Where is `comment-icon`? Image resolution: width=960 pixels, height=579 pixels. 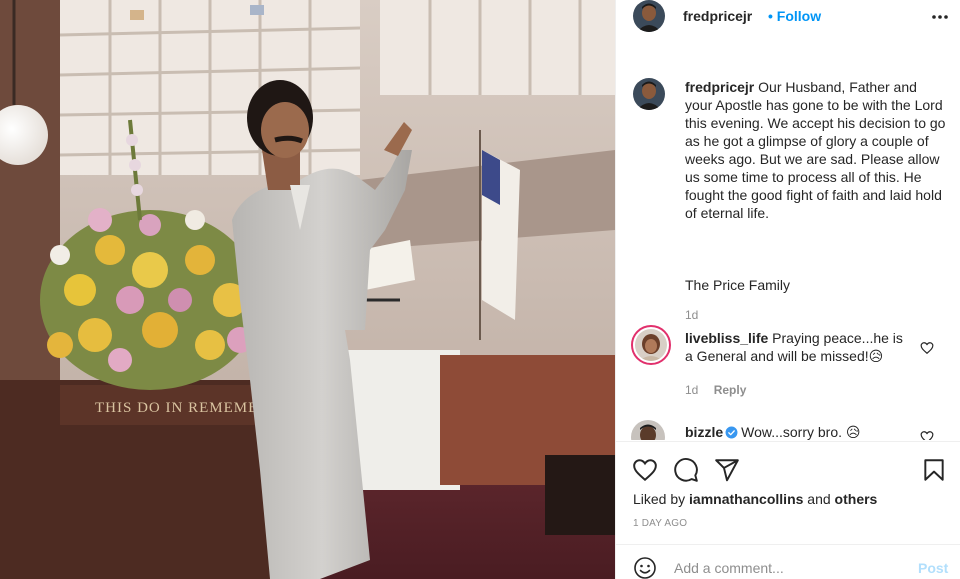
comment-icon is located at coordinates (686, 470).